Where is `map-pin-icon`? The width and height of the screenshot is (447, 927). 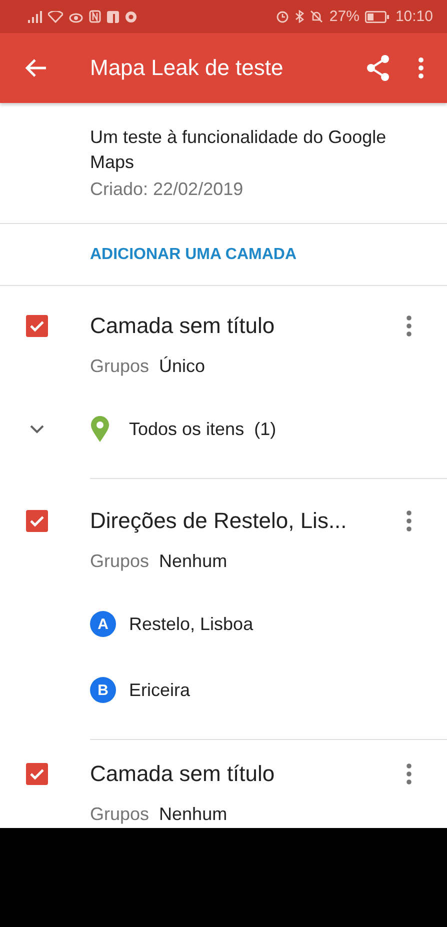 map-pin-icon is located at coordinates (100, 429).